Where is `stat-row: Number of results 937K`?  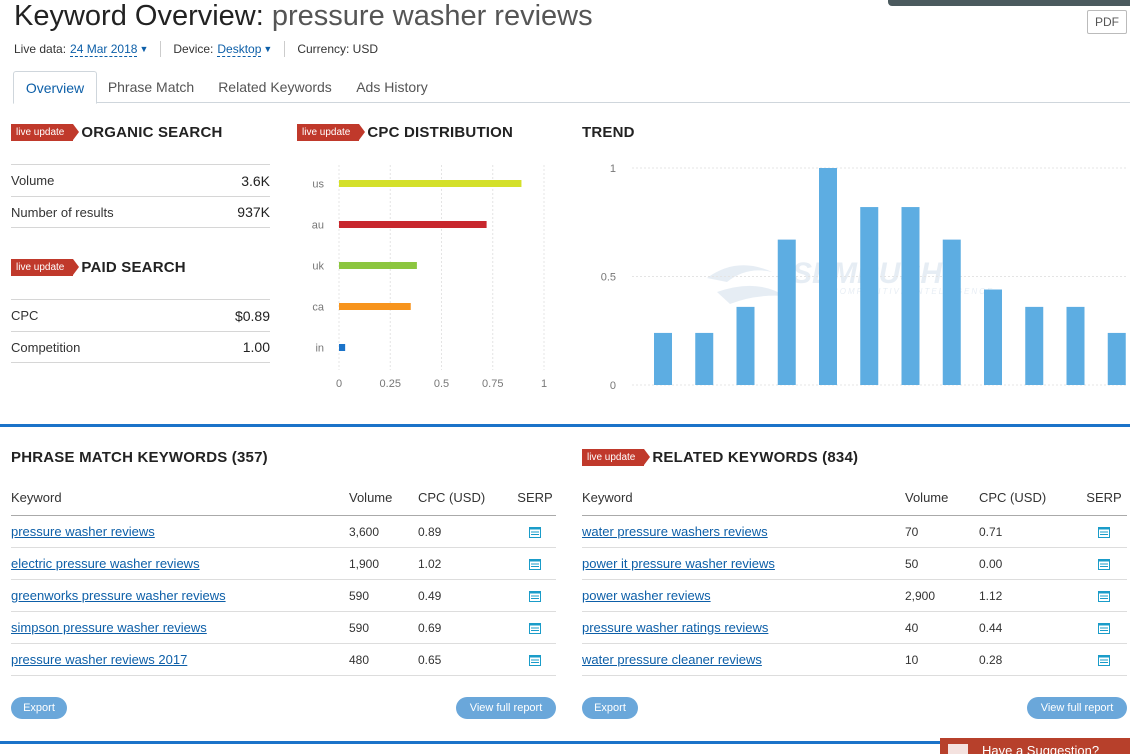 stat-row: Number of results 937K is located at coordinates (140, 212).